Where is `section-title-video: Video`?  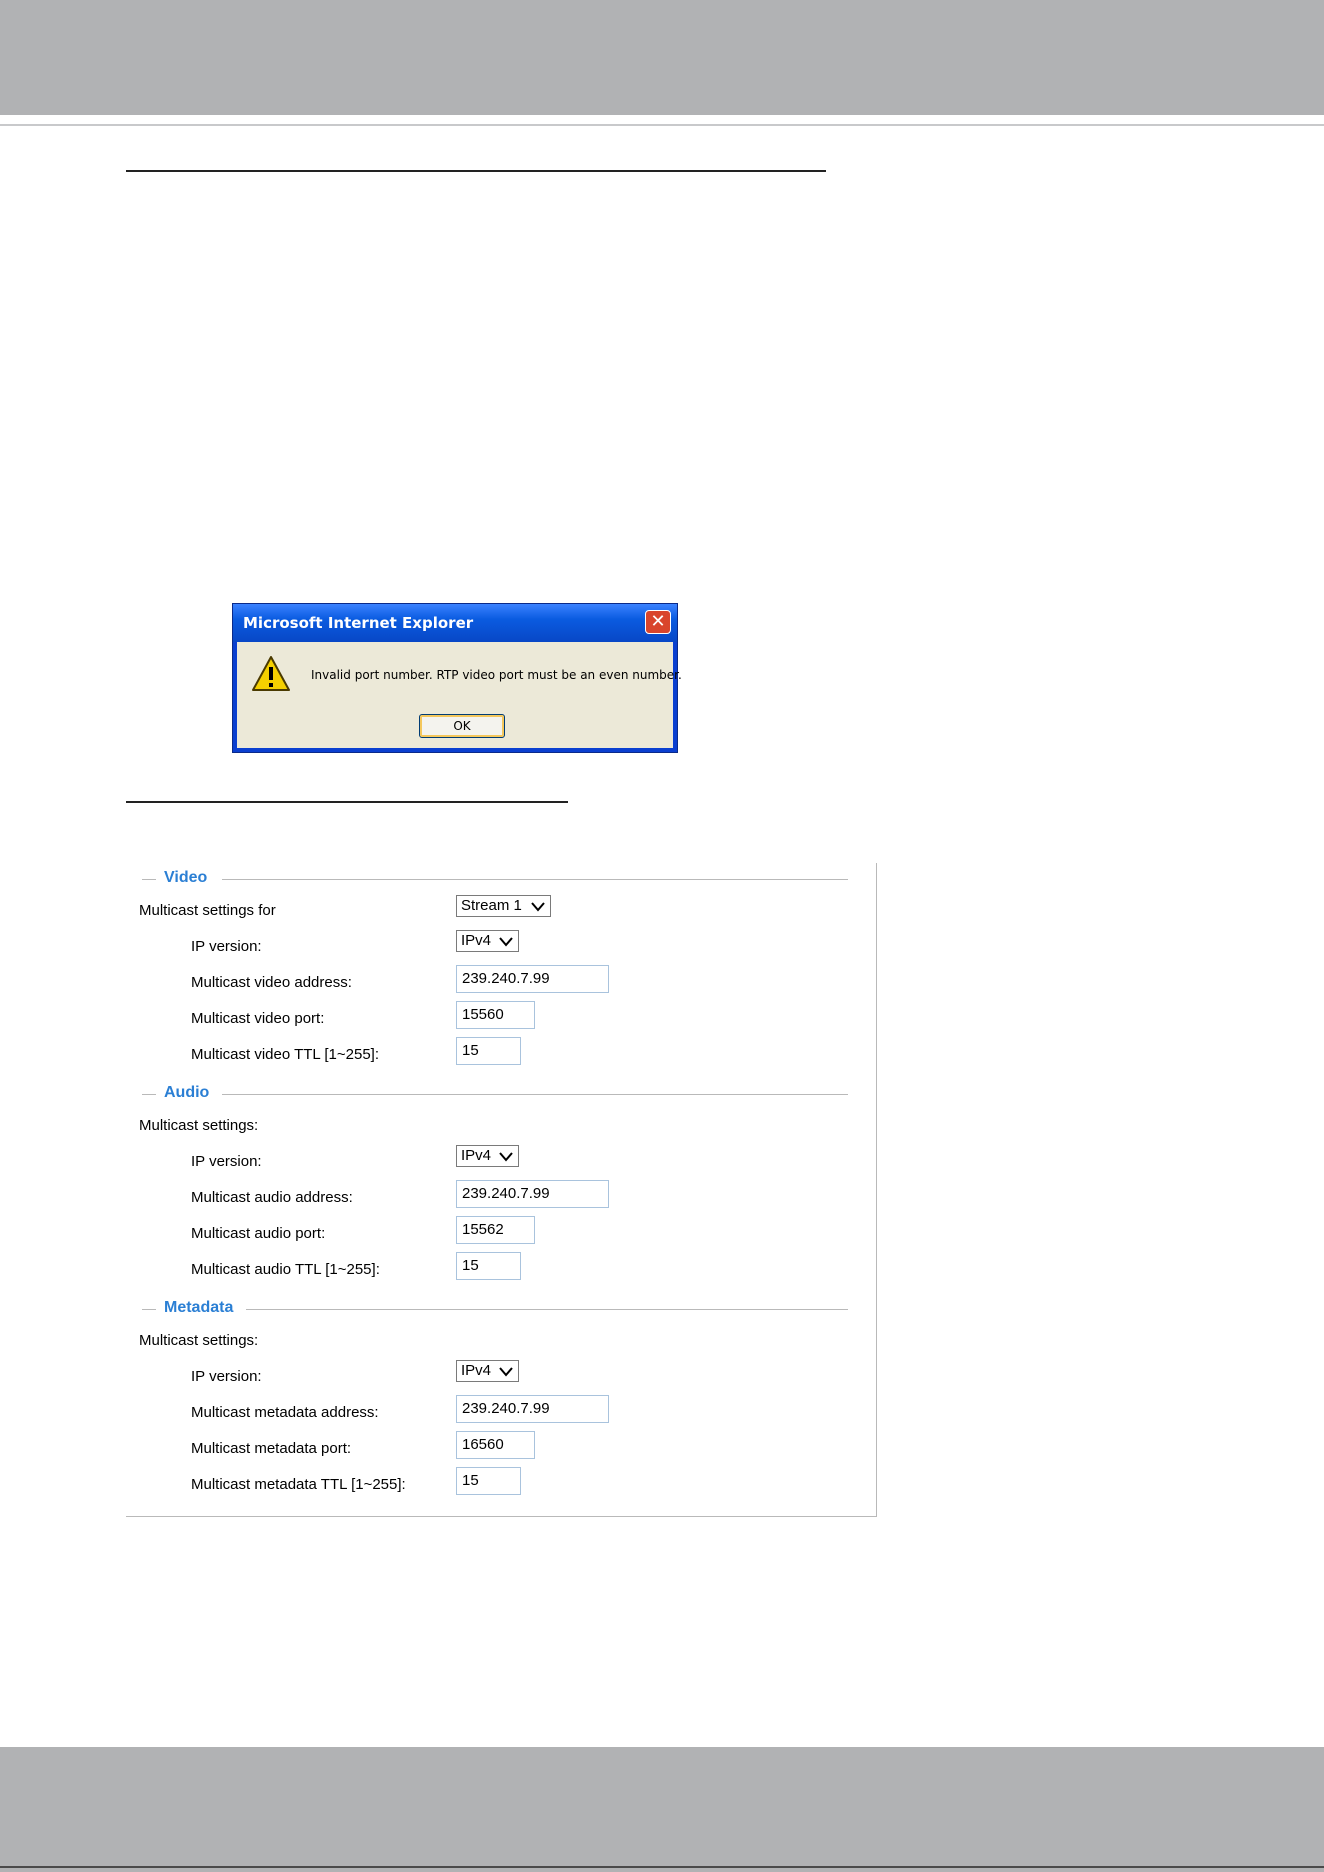
section-title-video: Video is located at coordinates (186, 877).